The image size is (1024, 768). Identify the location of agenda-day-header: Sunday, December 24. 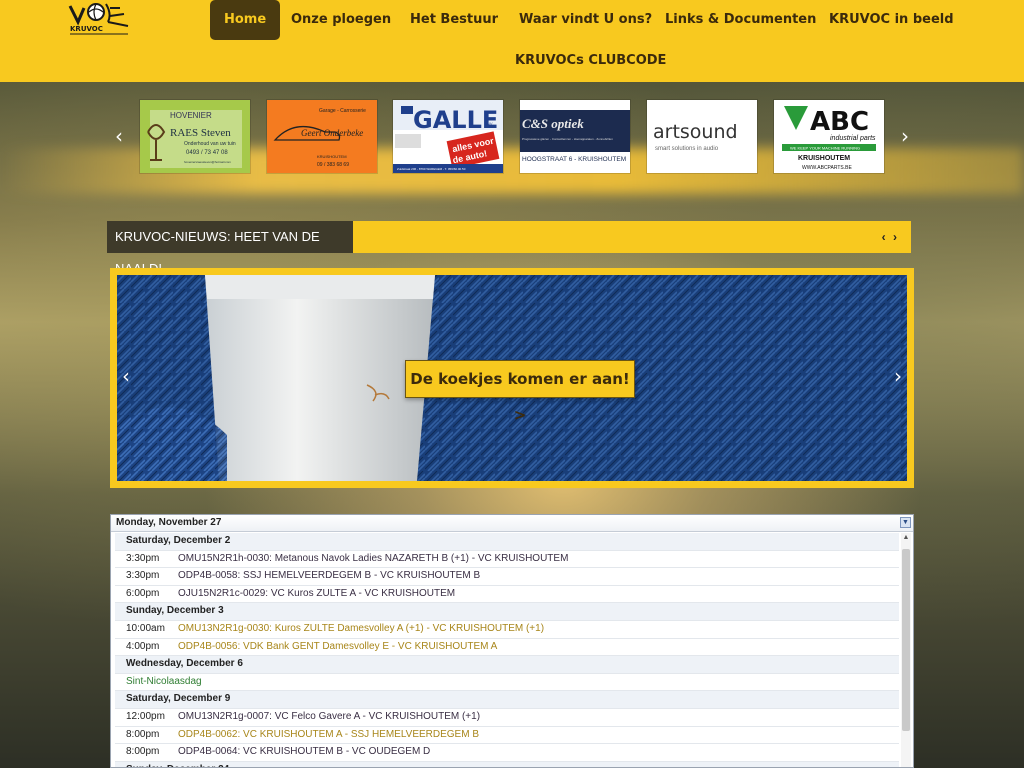
(507, 764).